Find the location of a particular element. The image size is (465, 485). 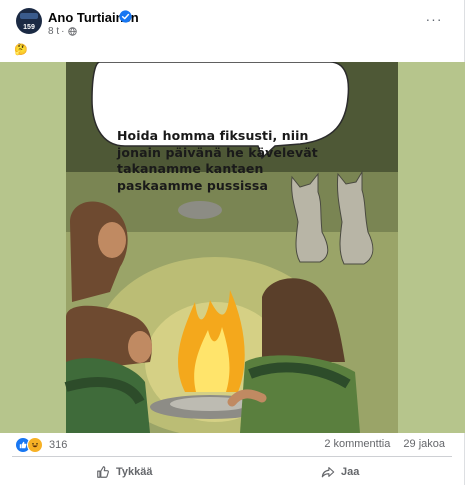

like-button: Tykkää is located at coordinates (124, 472).